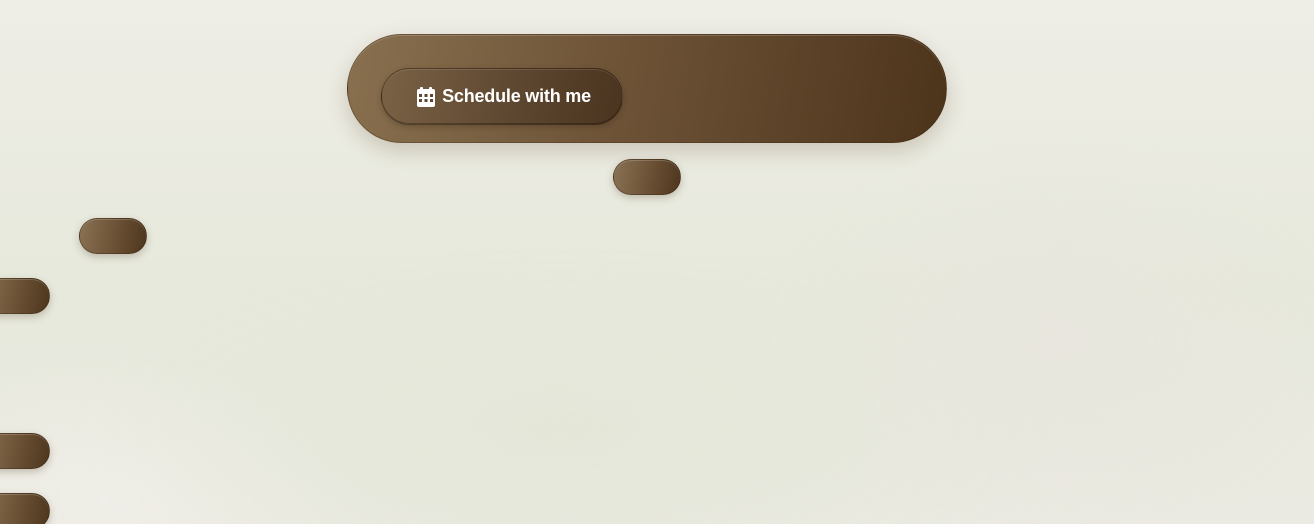 The image size is (1314, 524). I want to click on schedule-button: Schedule with me, so click(502, 96).